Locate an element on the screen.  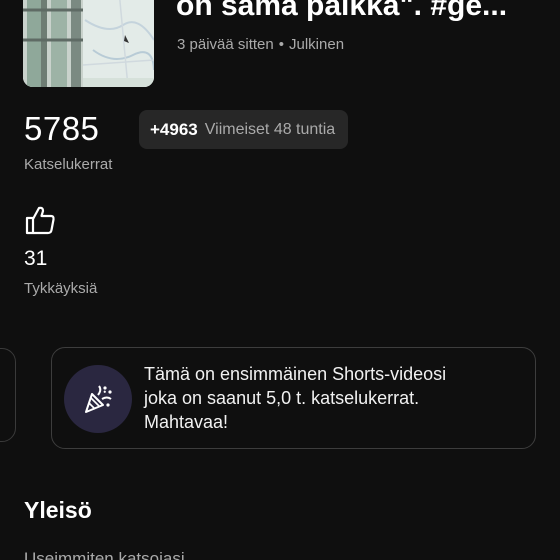
thumbs-up-icon is located at coordinates (40, 220).